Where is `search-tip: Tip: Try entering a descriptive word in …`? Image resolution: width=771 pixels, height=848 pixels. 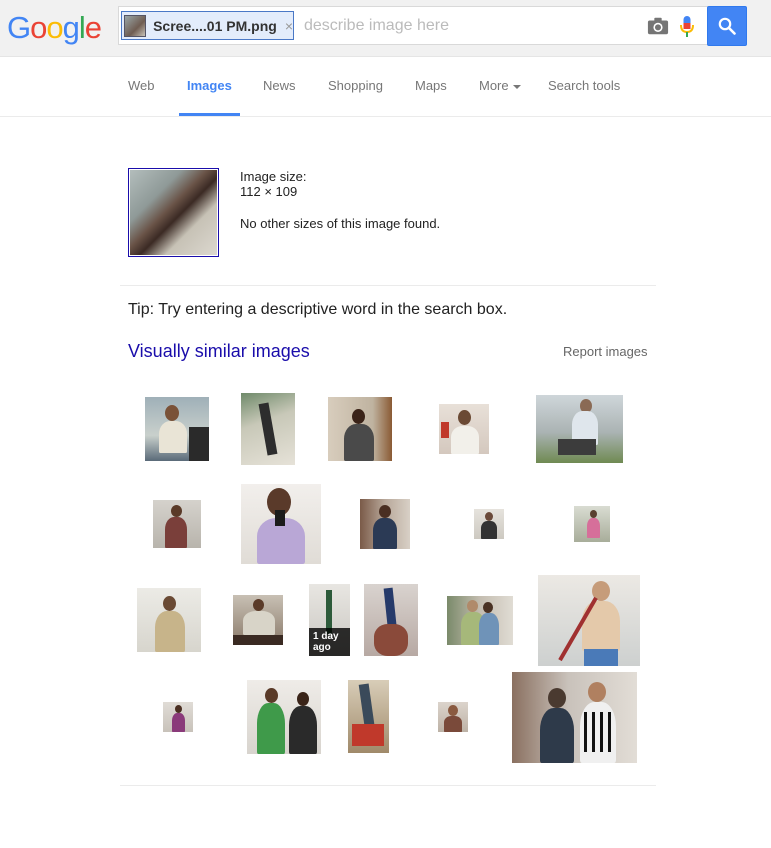 search-tip: Tip: Try entering a descriptive word in … is located at coordinates (318, 309).